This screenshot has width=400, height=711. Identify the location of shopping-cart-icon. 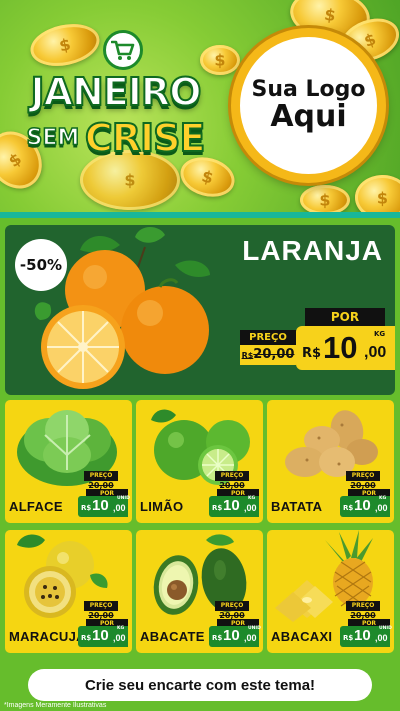
(123, 50).